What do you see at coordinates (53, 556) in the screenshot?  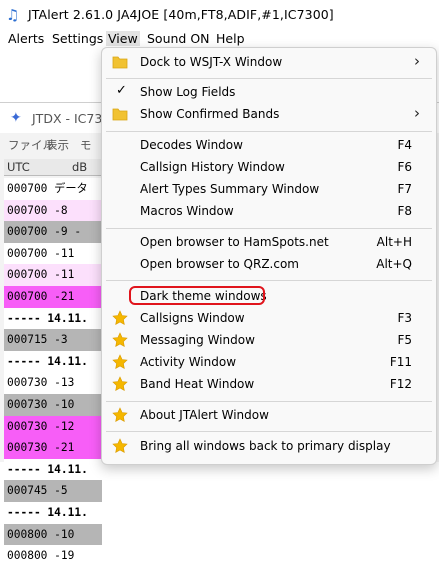 I see `decode-row: 000800 -19` at bounding box center [53, 556].